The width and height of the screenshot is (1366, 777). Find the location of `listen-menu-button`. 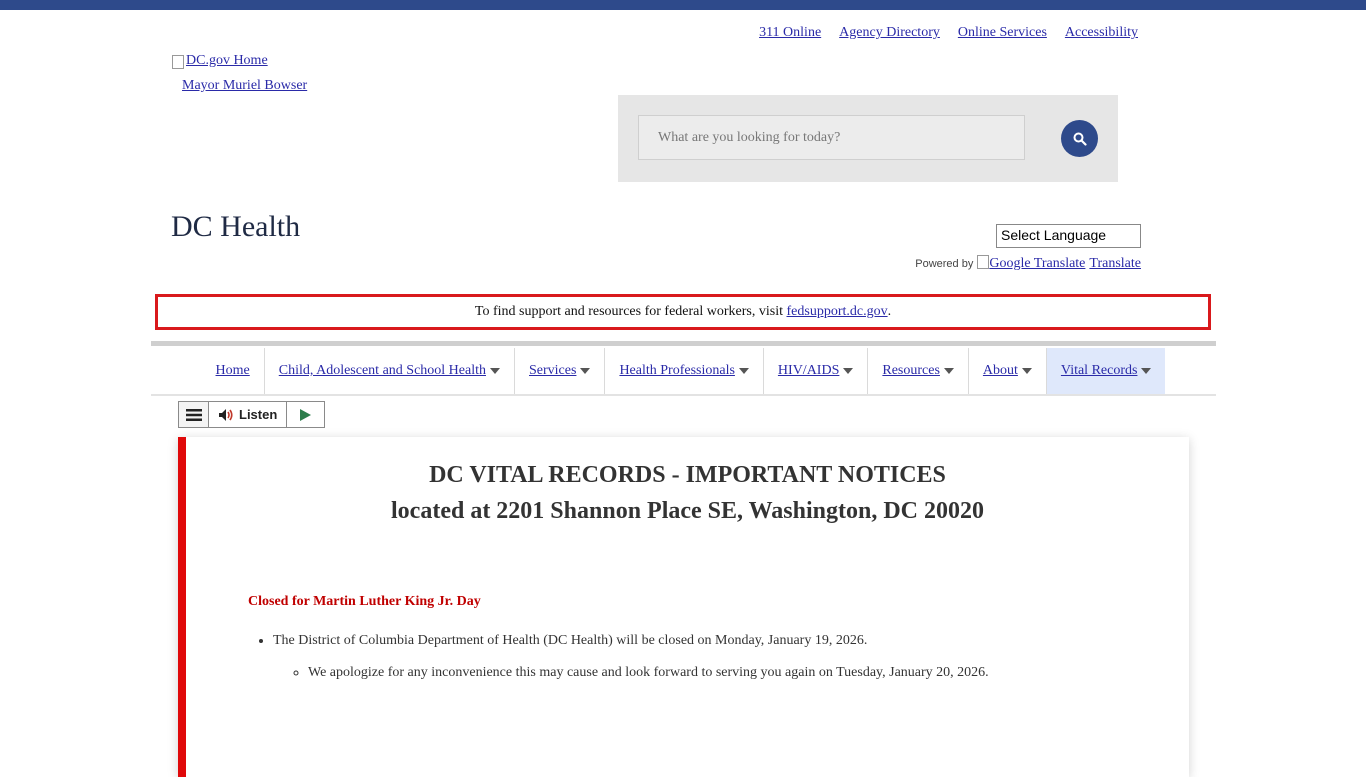

listen-menu-button is located at coordinates (194, 414).